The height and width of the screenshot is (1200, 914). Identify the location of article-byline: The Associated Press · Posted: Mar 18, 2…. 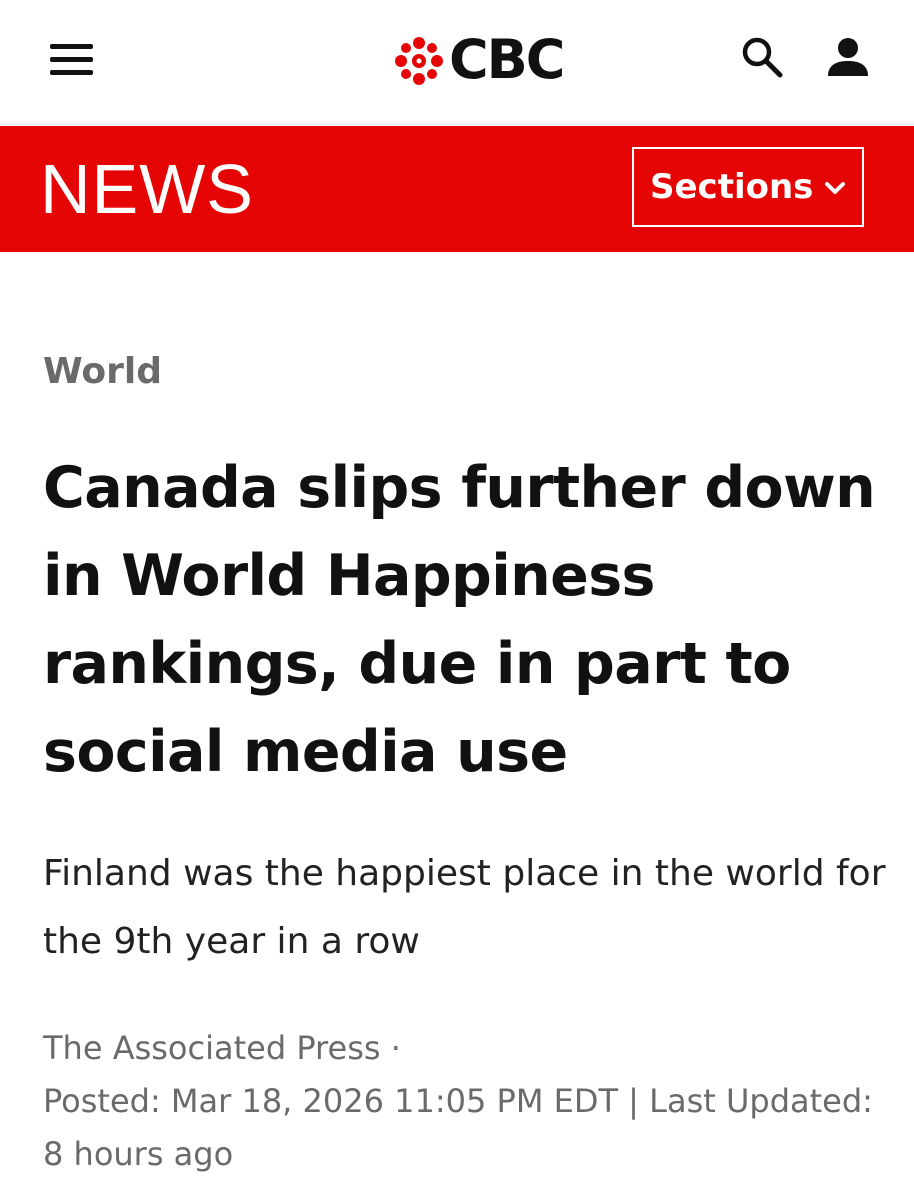
(473, 1101).